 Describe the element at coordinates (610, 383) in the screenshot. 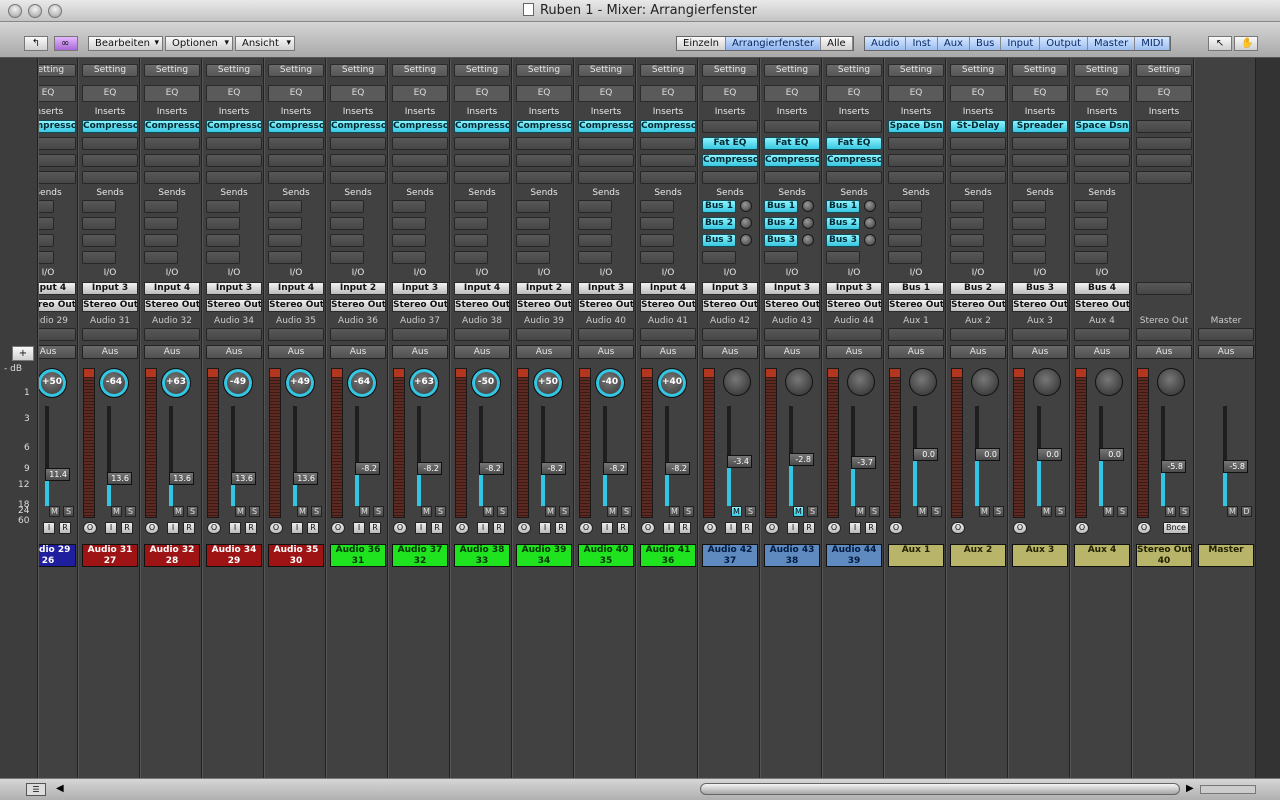

I see `pan-knob: -40` at that location.